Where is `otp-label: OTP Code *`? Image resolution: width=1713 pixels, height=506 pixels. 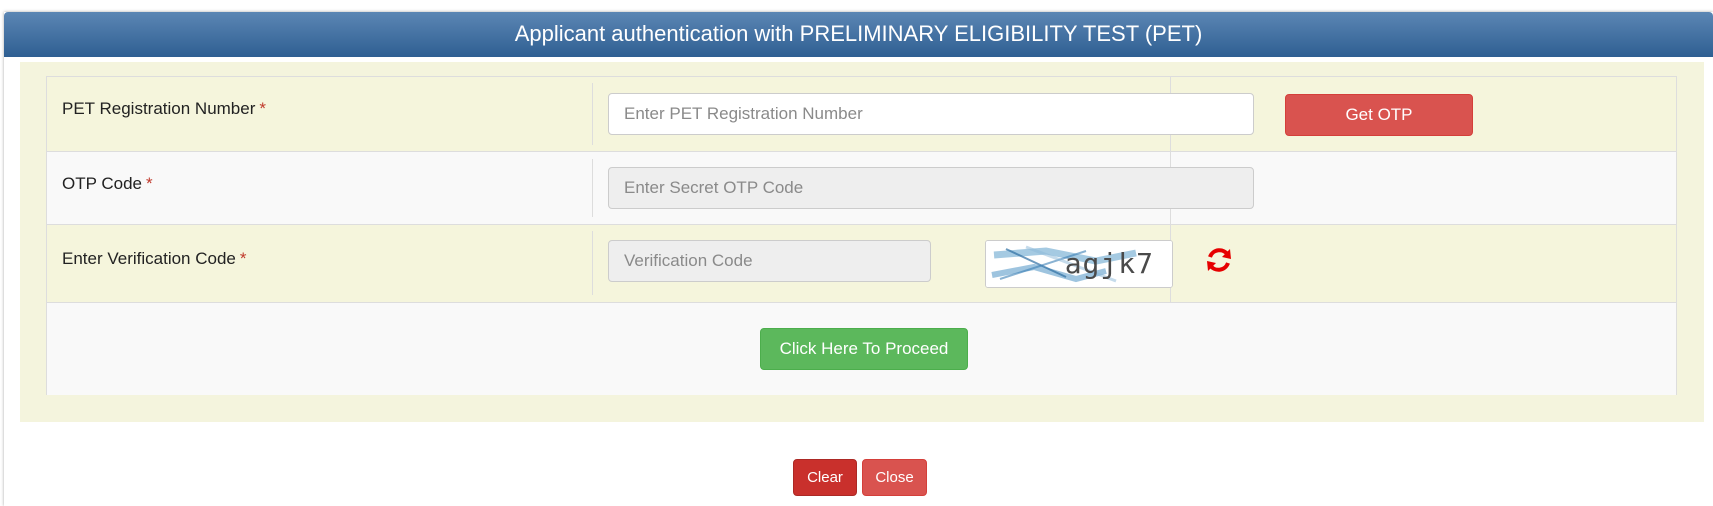 otp-label: OTP Code * is located at coordinates (107, 183).